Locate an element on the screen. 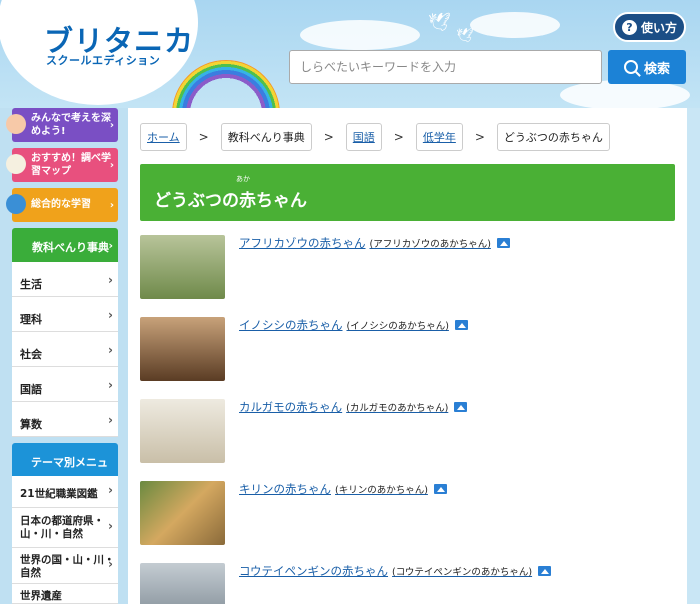 The image size is (700, 604). article-title: コウテイペンギンの赤ちゃん is located at coordinates (314, 571).